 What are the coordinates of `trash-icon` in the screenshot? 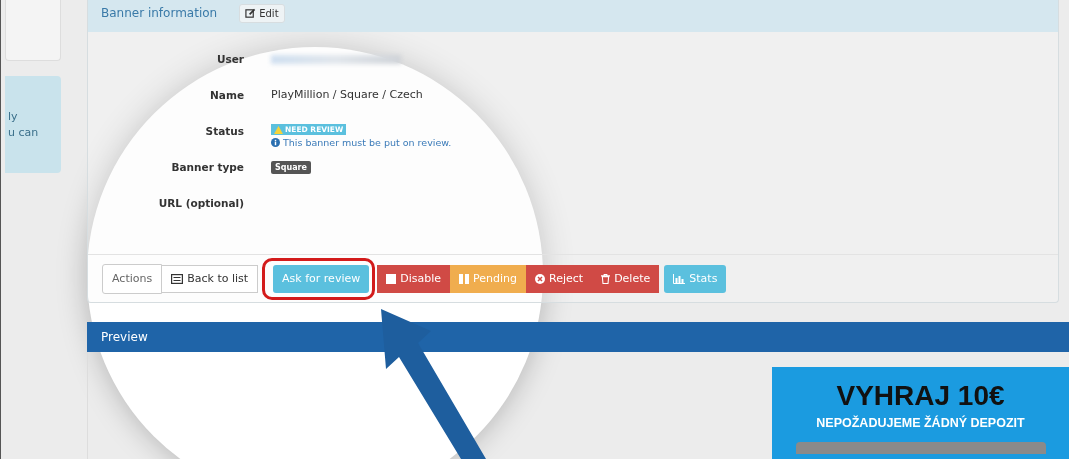 It's located at (606, 278).